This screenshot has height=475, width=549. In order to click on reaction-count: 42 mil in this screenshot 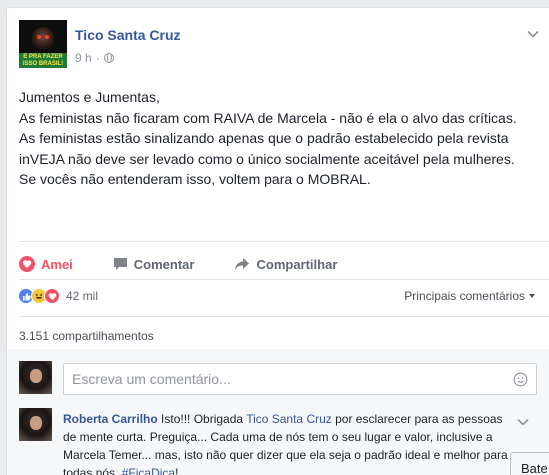, I will do `click(82, 296)`.